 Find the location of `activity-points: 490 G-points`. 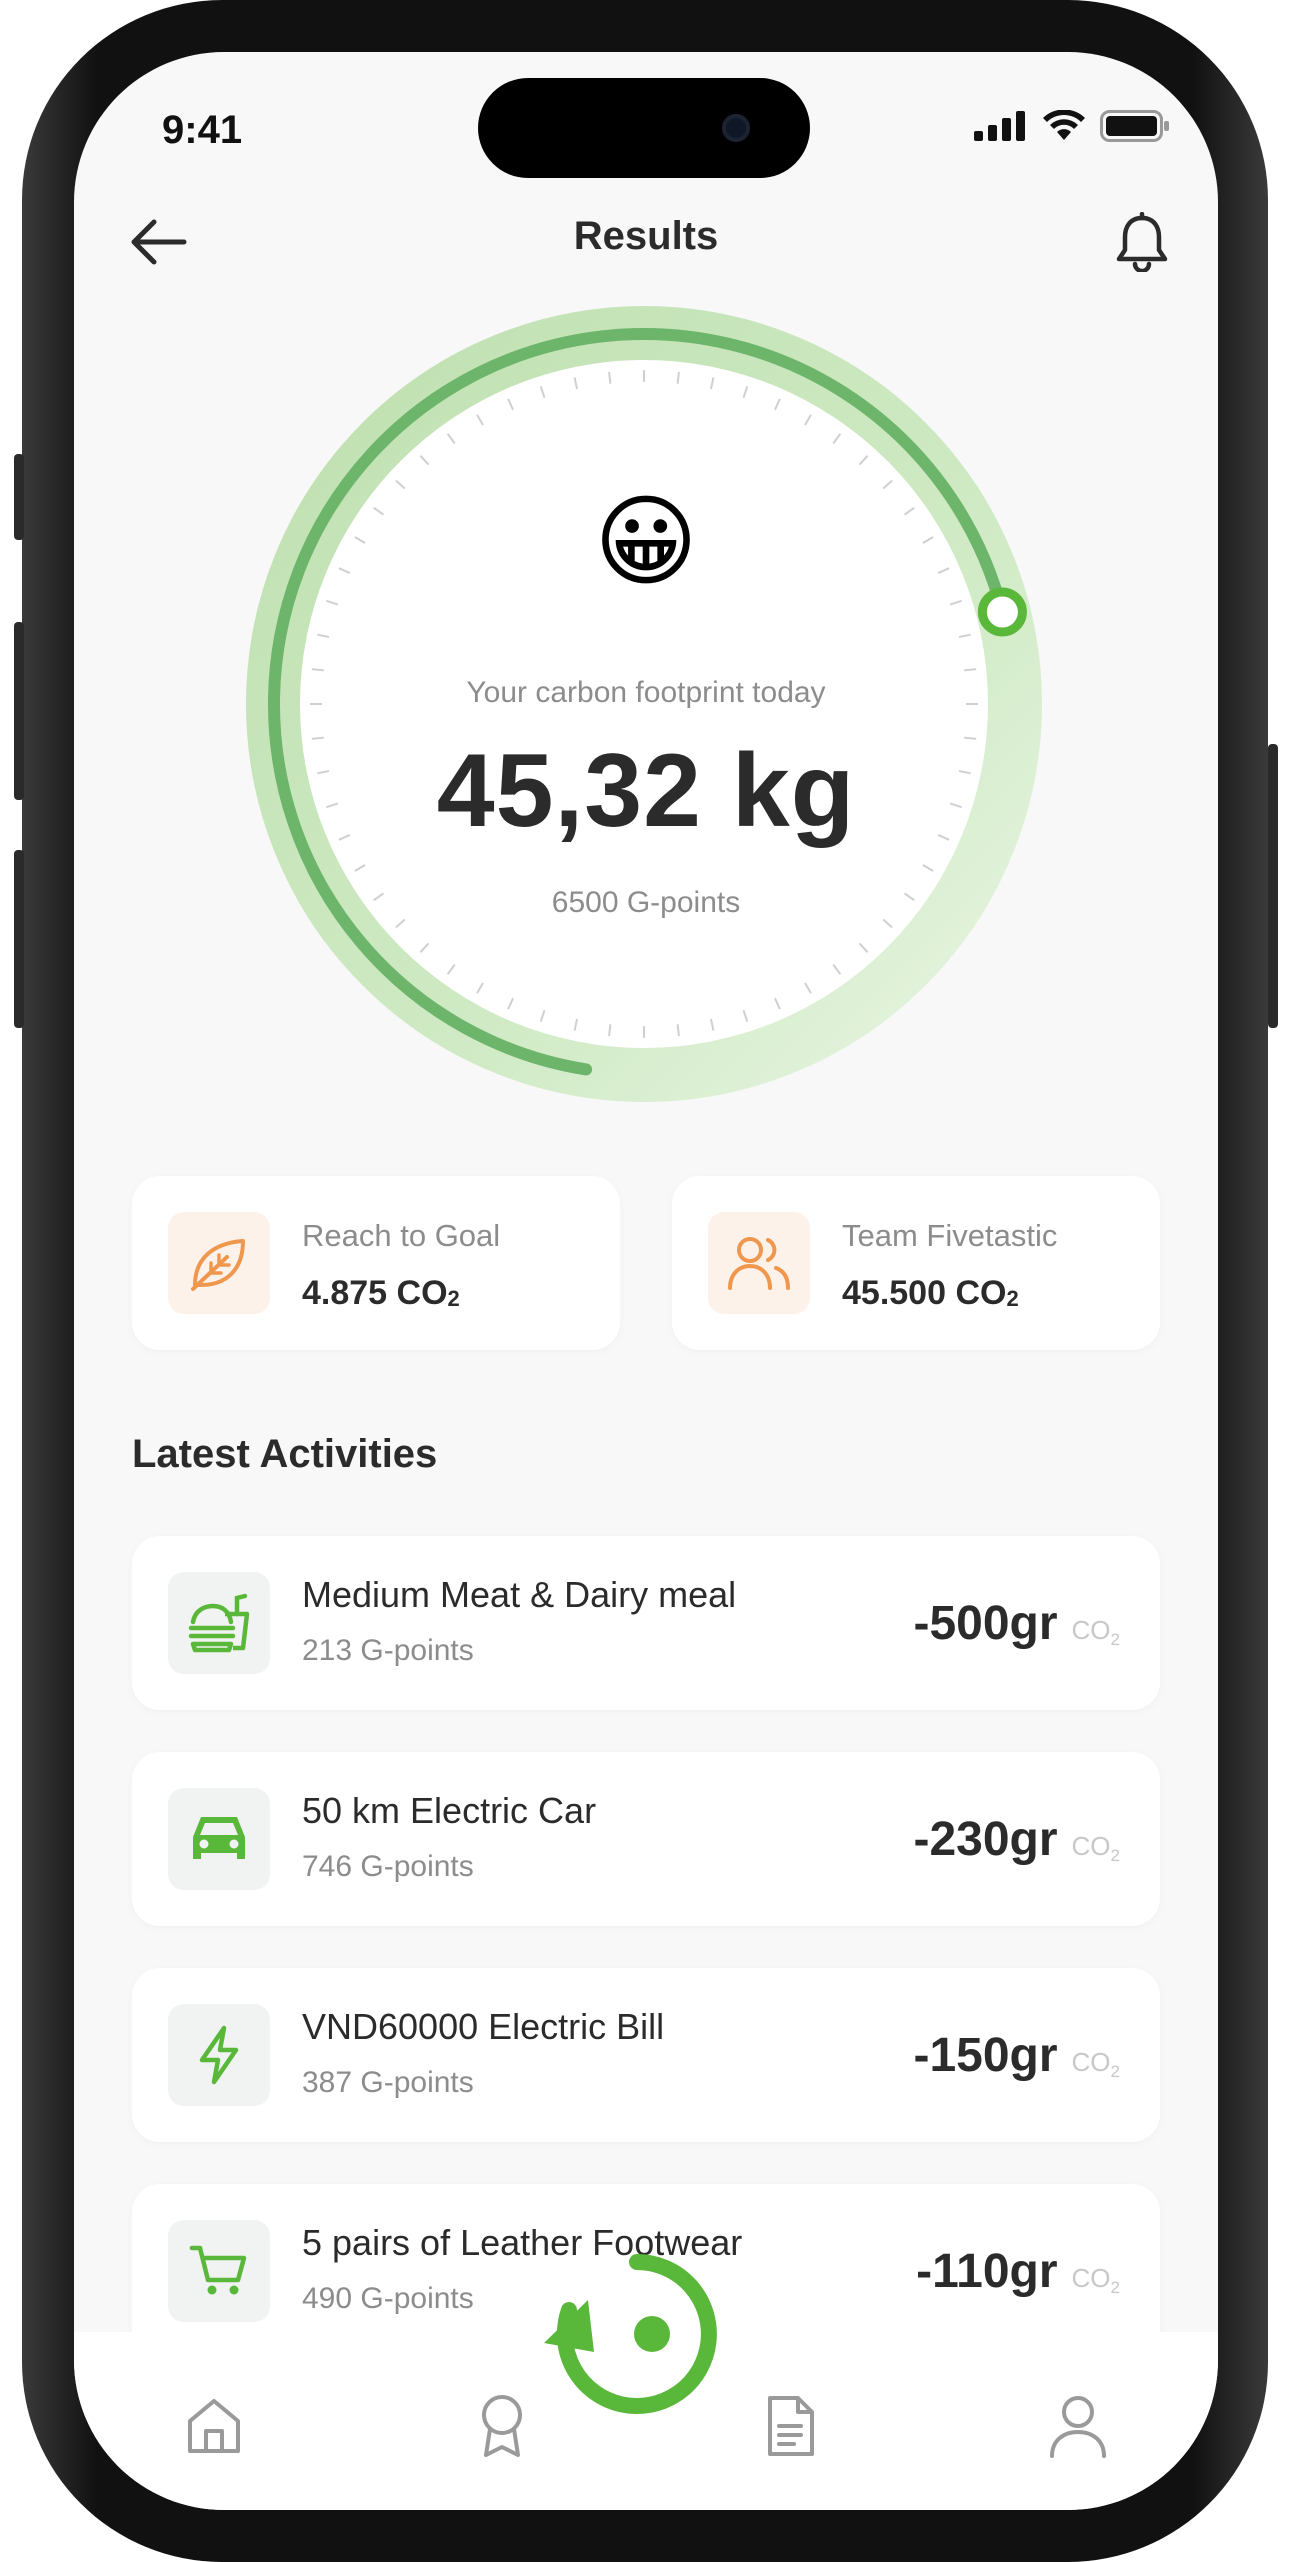

activity-points: 490 G-points is located at coordinates (388, 2298).